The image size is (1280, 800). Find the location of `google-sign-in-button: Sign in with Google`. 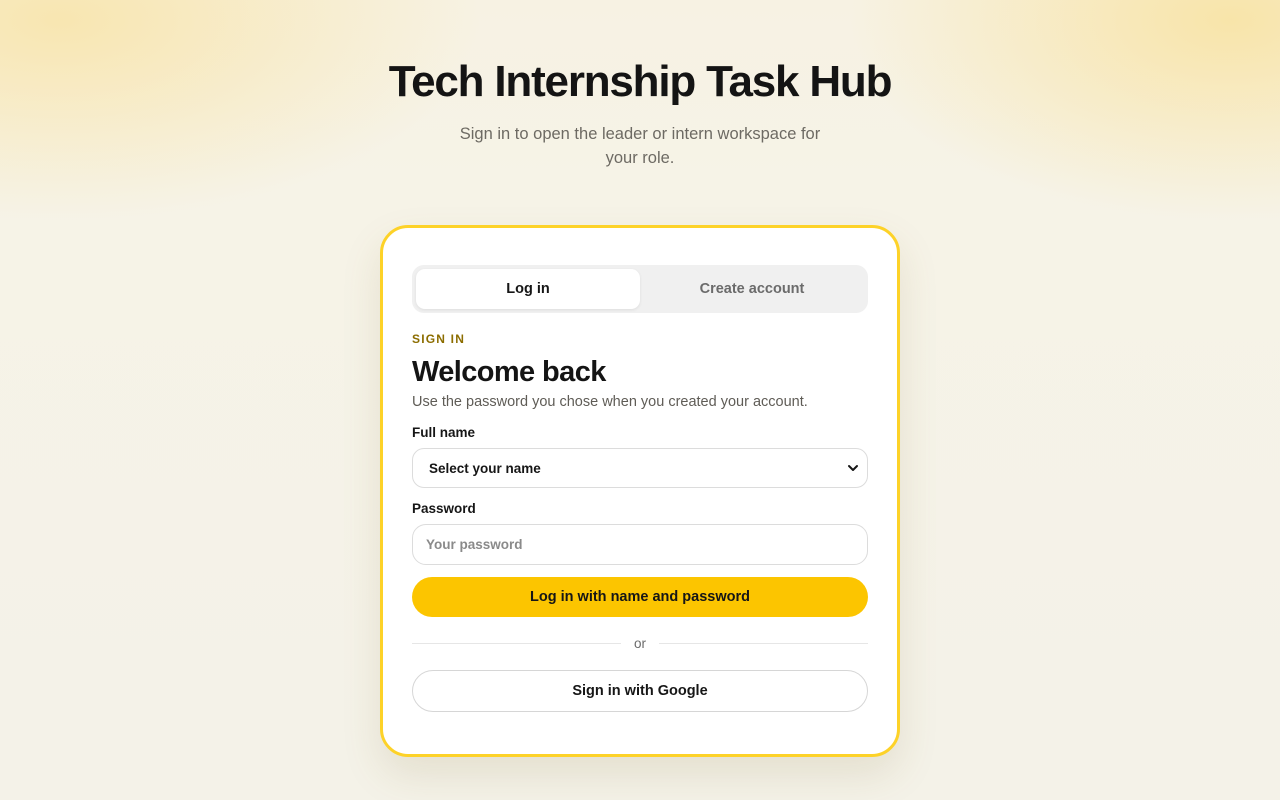

google-sign-in-button: Sign in with Google is located at coordinates (640, 691).